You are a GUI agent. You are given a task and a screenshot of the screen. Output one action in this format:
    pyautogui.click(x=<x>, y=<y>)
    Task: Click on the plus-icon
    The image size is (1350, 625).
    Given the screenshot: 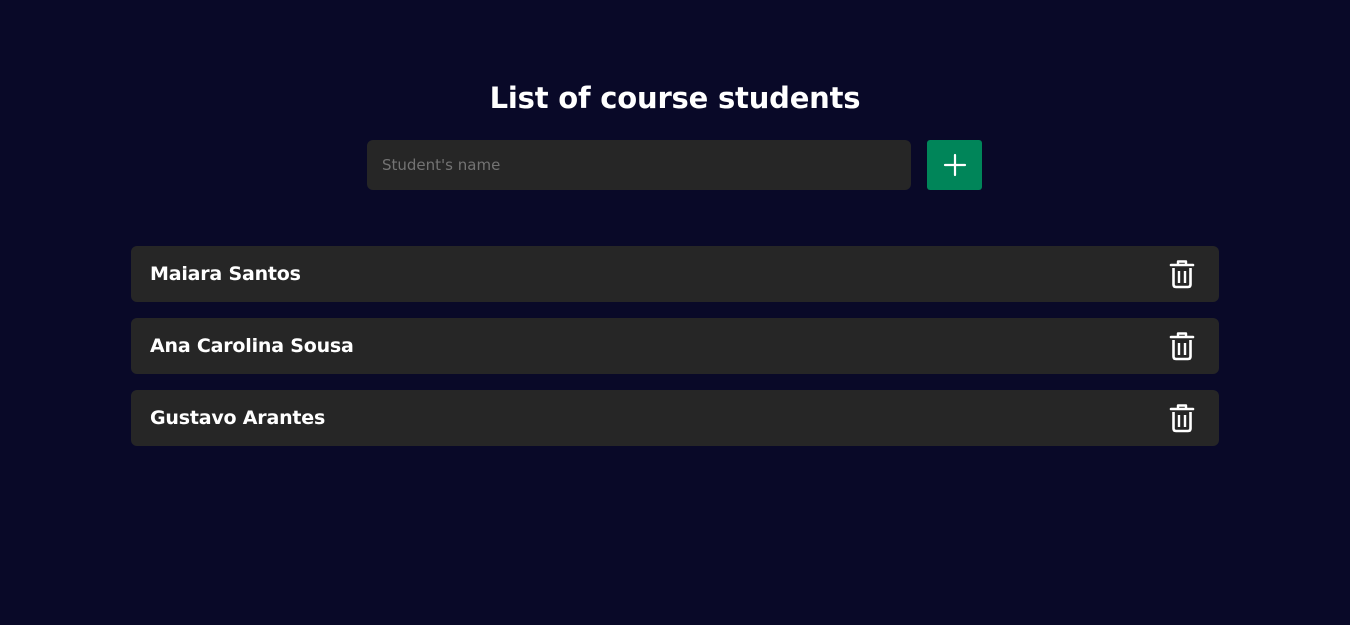 What is the action you would take?
    pyautogui.click(x=955, y=165)
    